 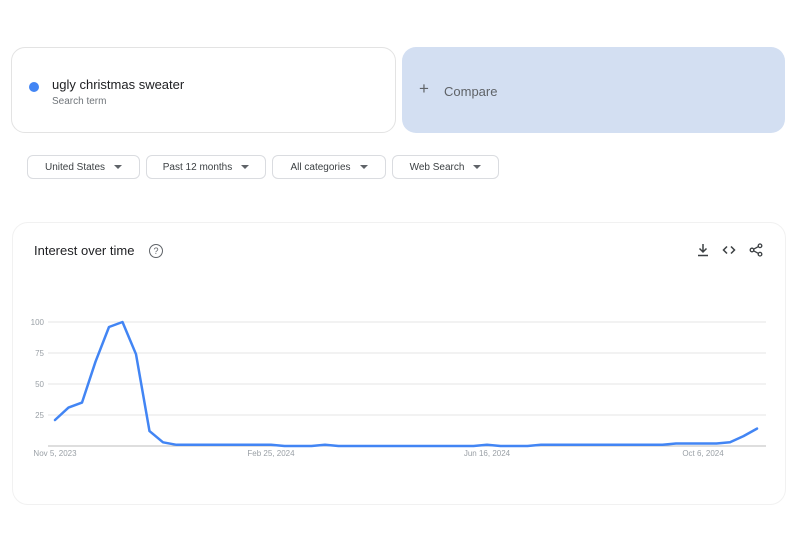 I want to click on y-tick-label: 25, so click(x=39, y=415).